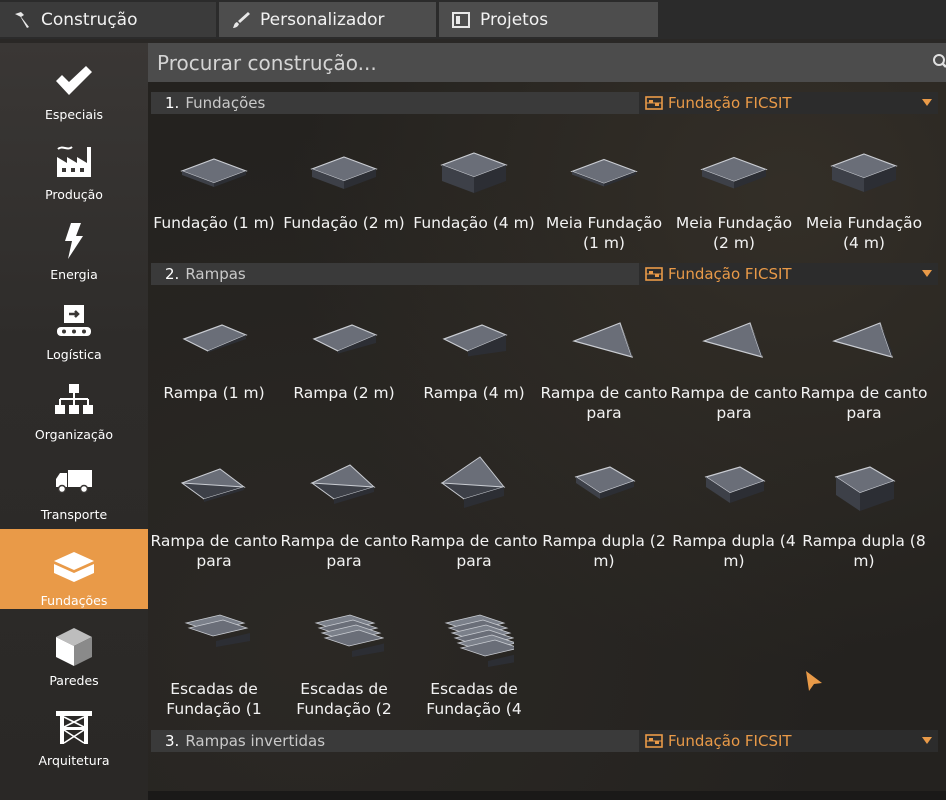 The image size is (946, 800). Describe the element at coordinates (544, 103) in the screenshot. I see `section-header-fundacoes: 1. Fundações Fundação FICSIT` at that location.